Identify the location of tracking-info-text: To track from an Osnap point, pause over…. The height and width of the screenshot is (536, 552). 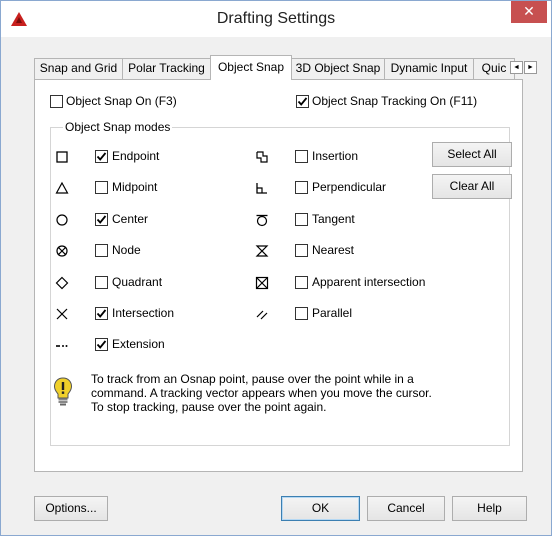
(291, 393).